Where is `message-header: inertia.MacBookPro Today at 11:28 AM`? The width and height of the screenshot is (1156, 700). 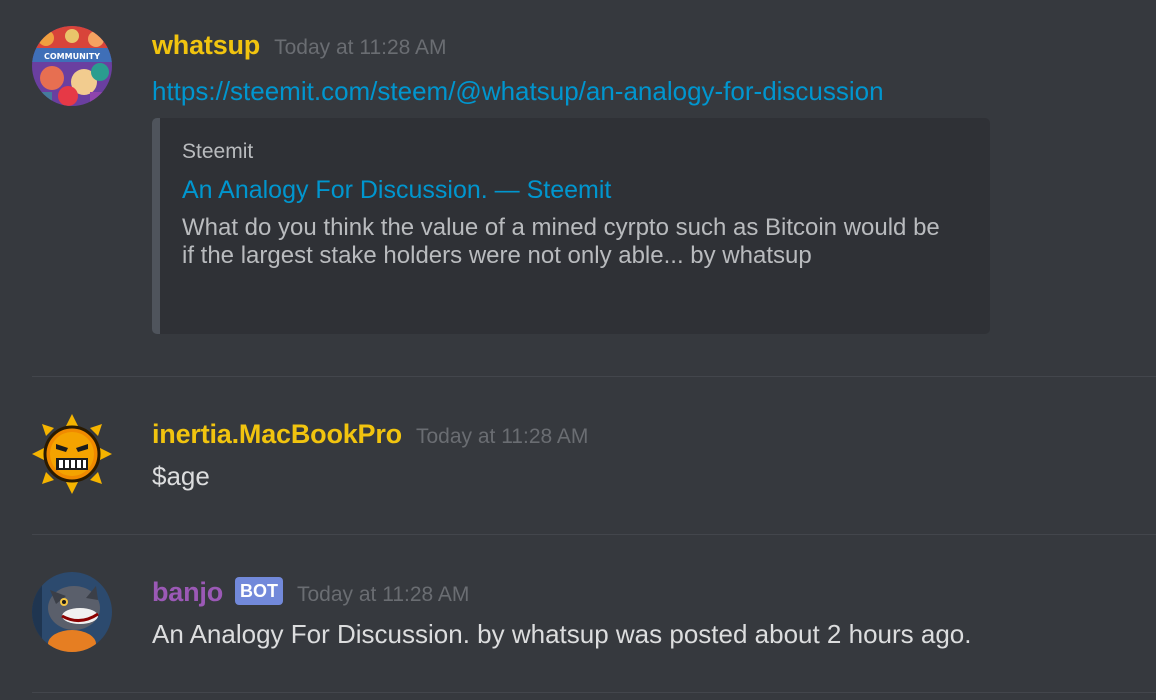 message-header: inertia.MacBookPro Today at 11:28 AM is located at coordinates (370, 434).